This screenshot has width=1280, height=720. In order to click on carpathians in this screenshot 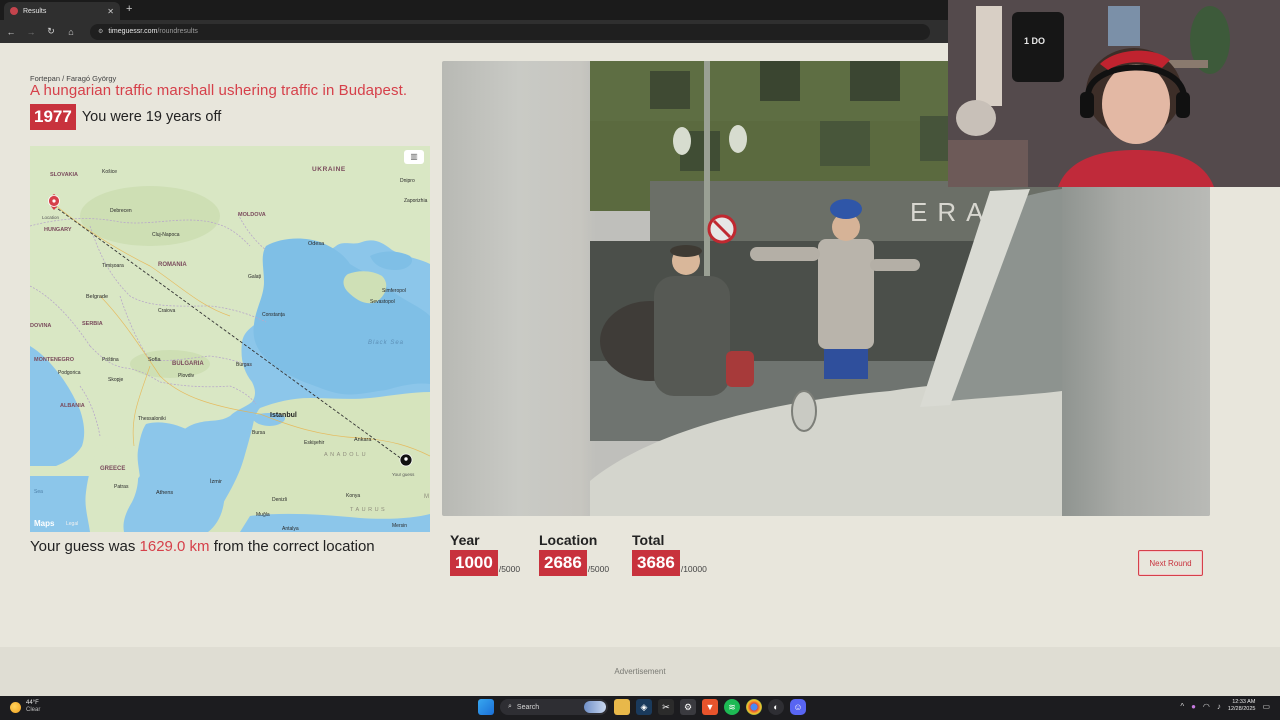, I will do `click(150, 216)`.